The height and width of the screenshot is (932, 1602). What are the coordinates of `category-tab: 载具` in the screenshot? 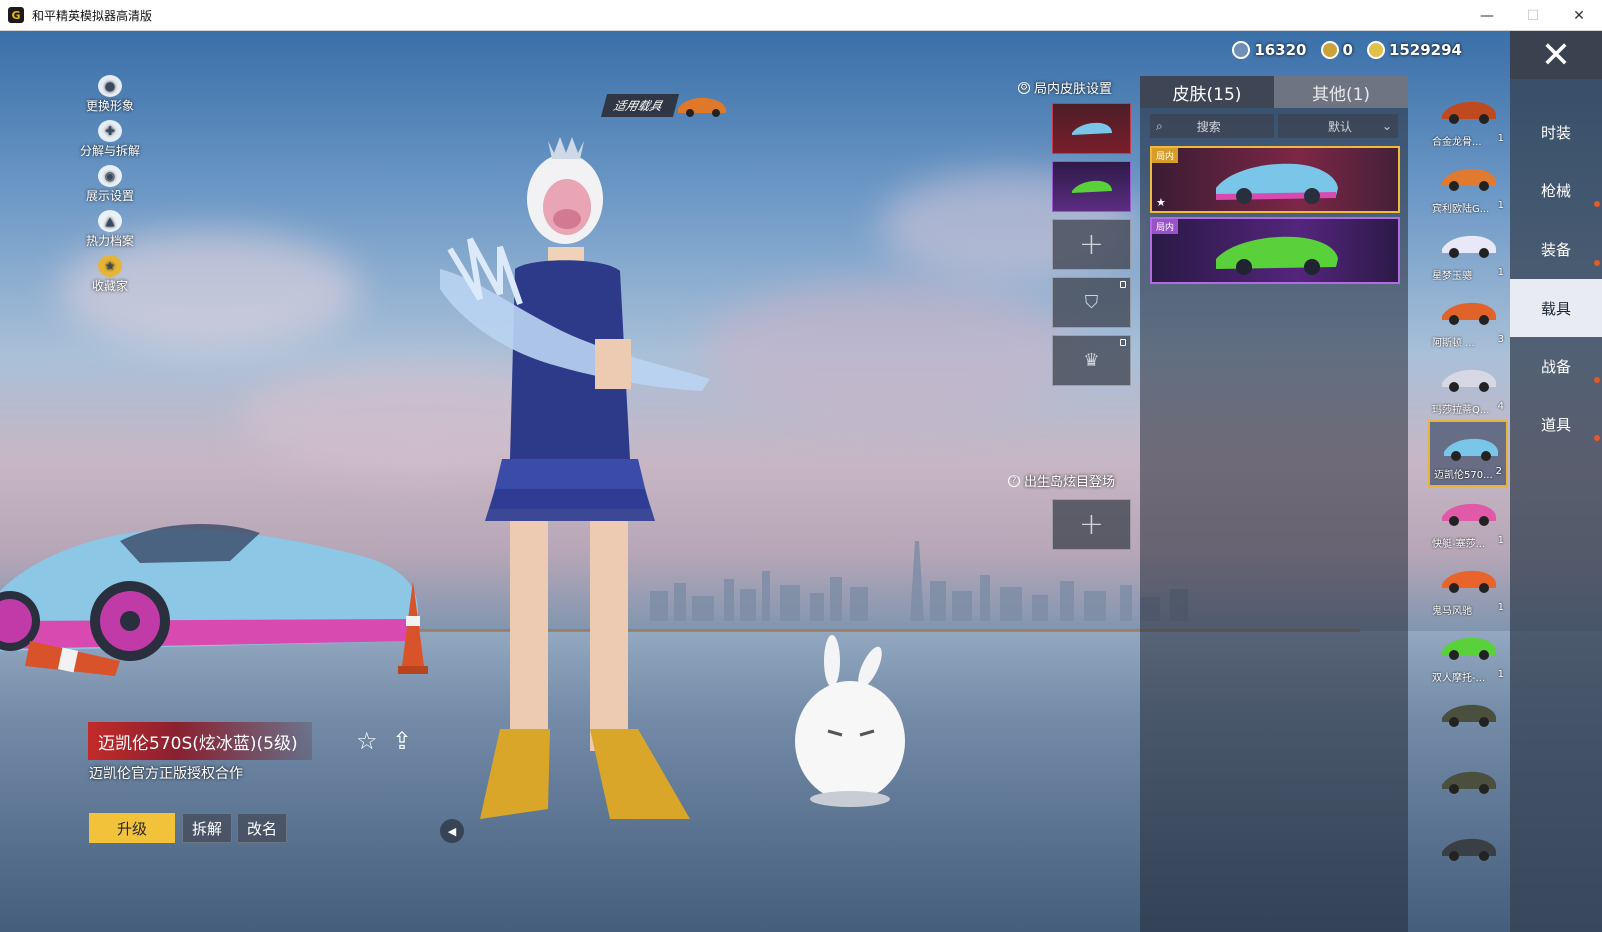 It's located at (1556, 308).